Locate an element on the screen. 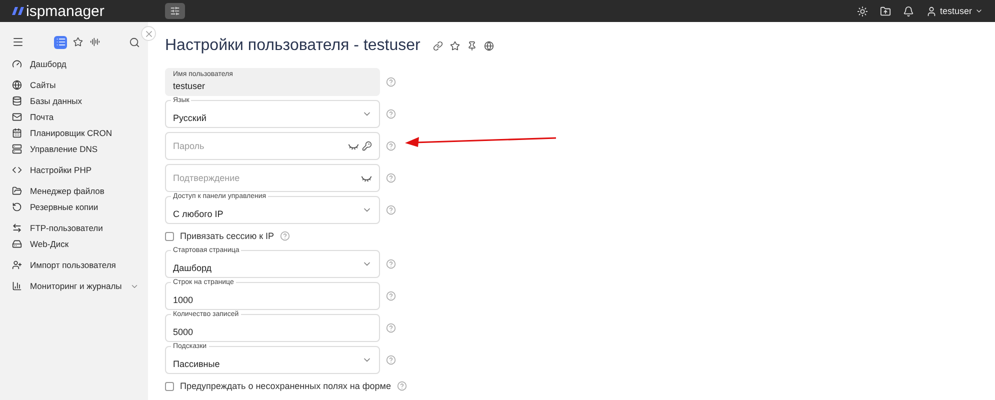 The height and width of the screenshot is (400, 995). sidebar-item: Менеджер файлов is located at coordinates (67, 191).